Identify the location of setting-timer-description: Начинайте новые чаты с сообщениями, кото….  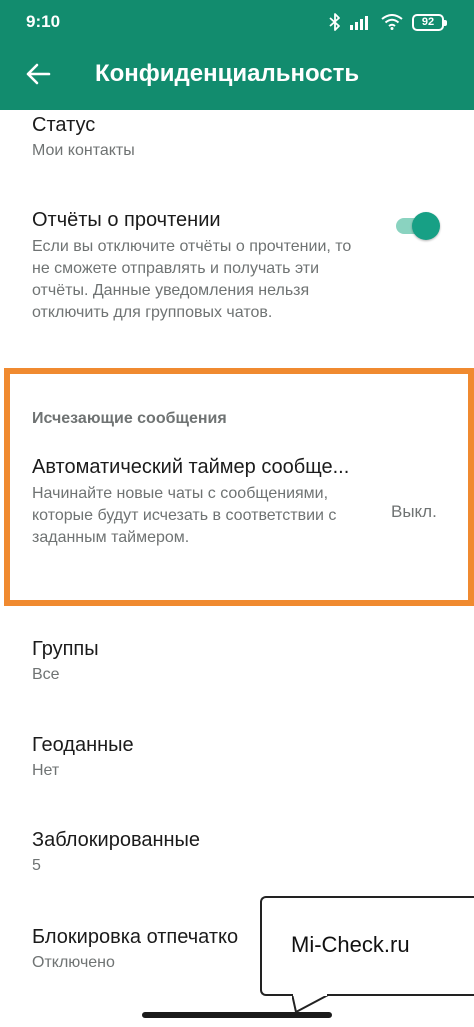
(184, 515).